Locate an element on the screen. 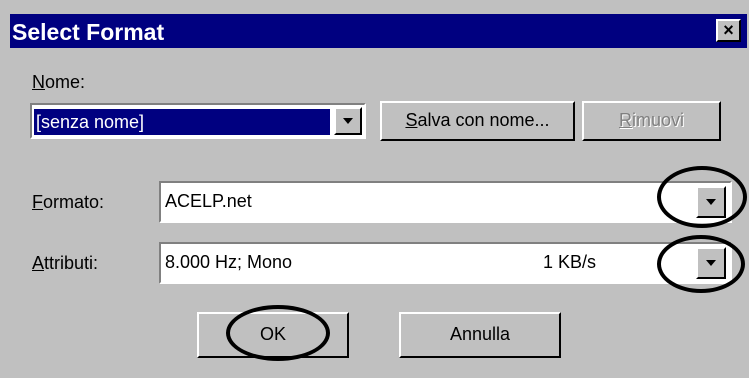 The height and width of the screenshot is (378, 749). nome-dropdown-button is located at coordinates (348, 121).